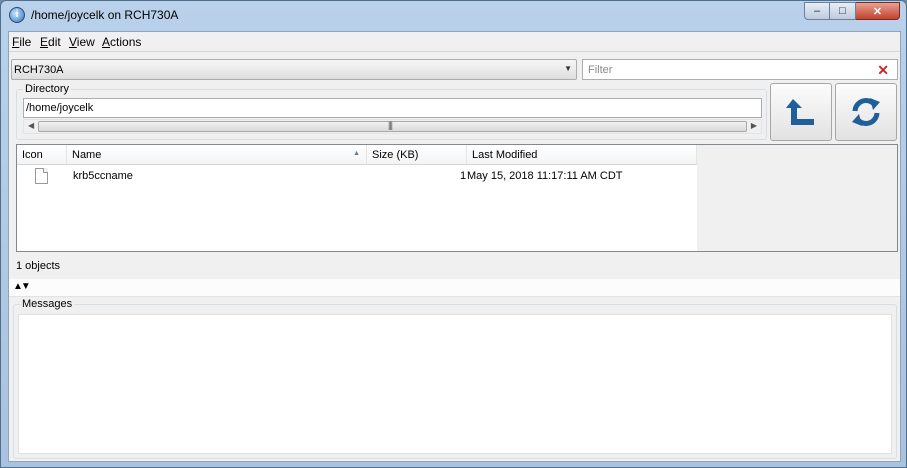  I want to click on column-header-icon: Icon, so click(42, 155).